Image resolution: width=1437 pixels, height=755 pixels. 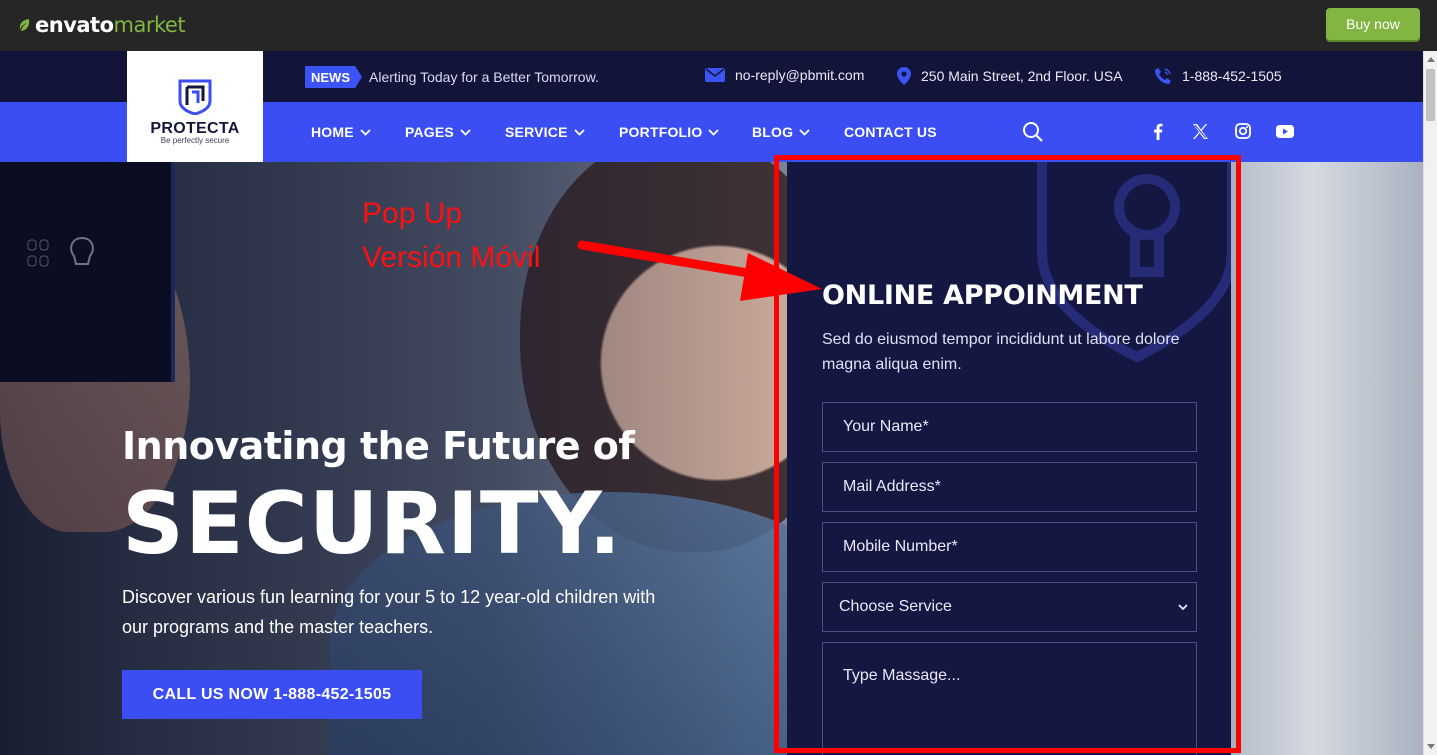 What do you see at coordinates (1200, 131) in the screenshot?
I see `x-icon` at bounding box center [1200, 131].